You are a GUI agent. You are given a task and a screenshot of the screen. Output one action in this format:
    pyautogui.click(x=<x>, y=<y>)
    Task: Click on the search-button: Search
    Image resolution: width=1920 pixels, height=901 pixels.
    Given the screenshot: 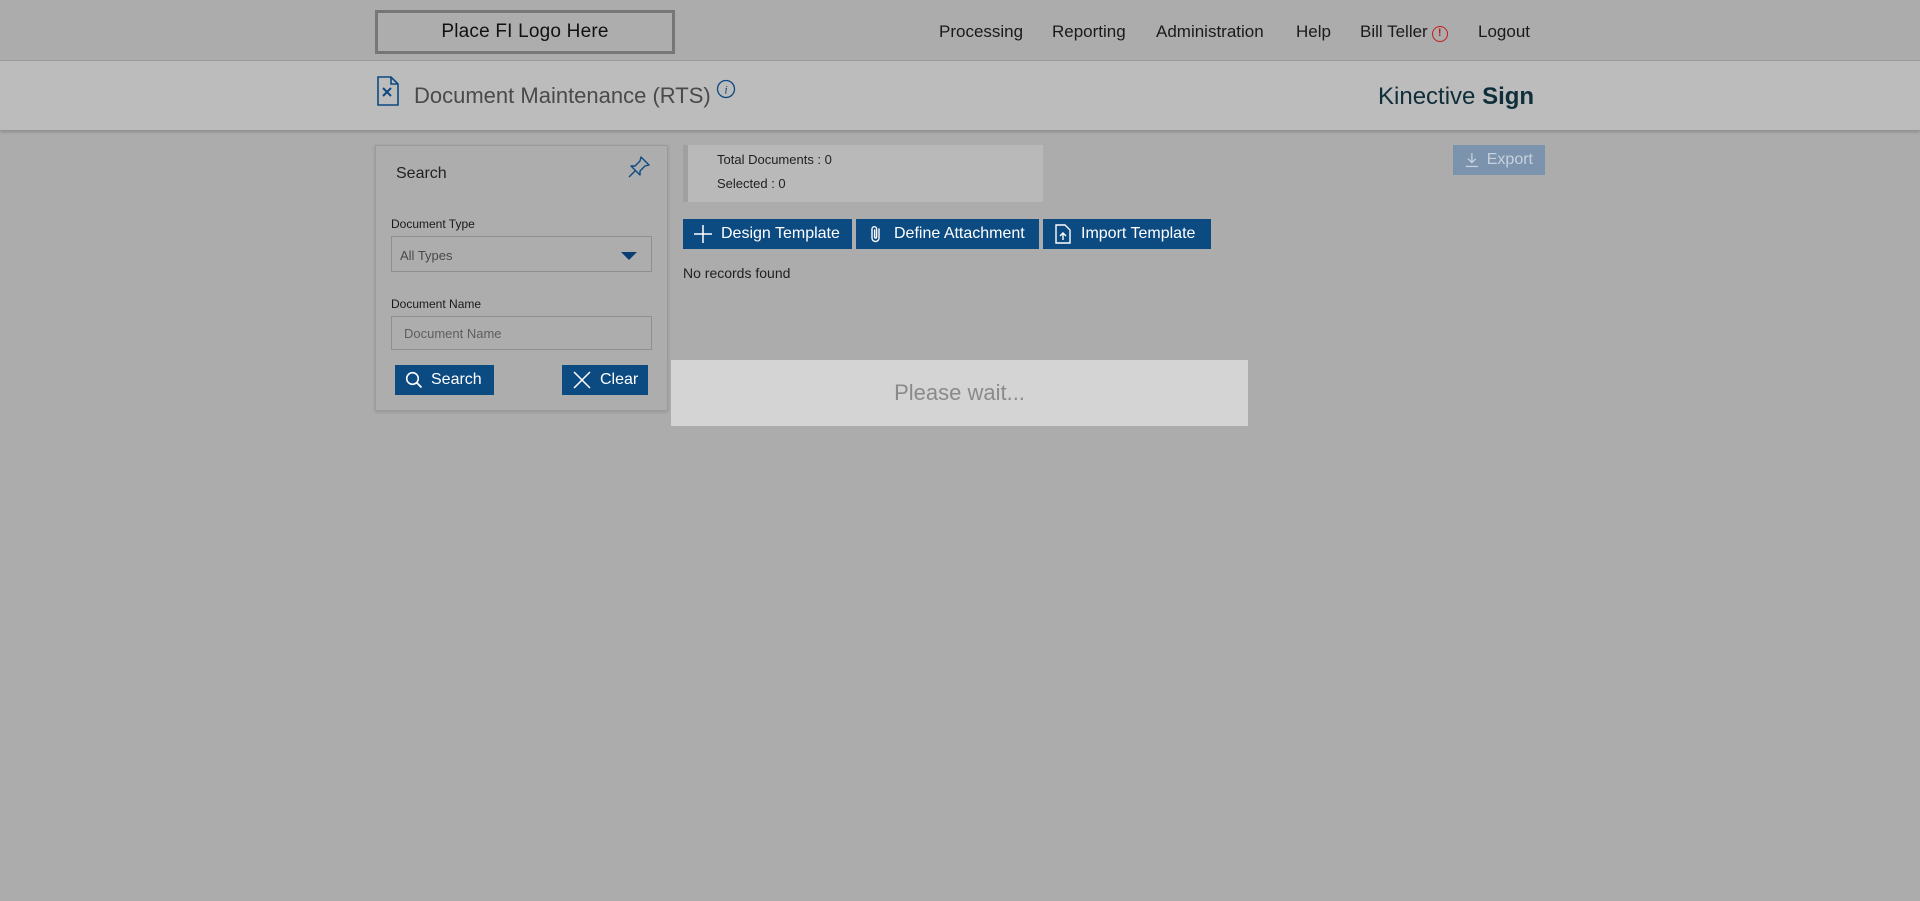 What is the action you would take?
    pyautogui.click(x=444, y=380)
    